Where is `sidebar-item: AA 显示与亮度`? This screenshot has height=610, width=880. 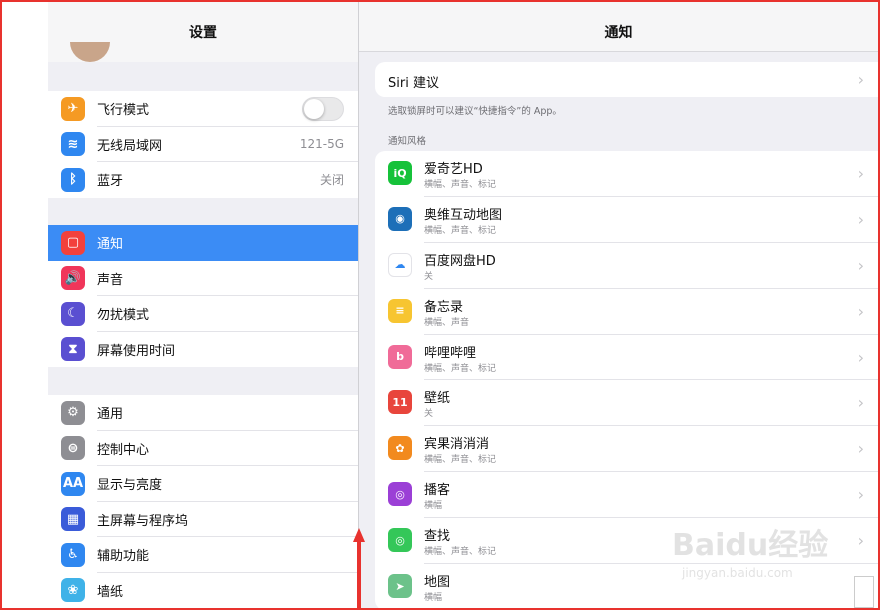
sidebar-item: AA 显示与亮度 is located at coordinates (203, 484).